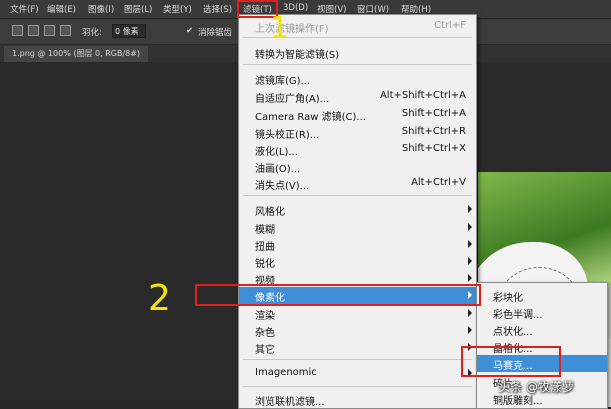  Describe the element at coordinates (76, 54) in the screenshot. I see `document-tab: 1.png @ 100% (图层 0, RGB/8#)` at that location.